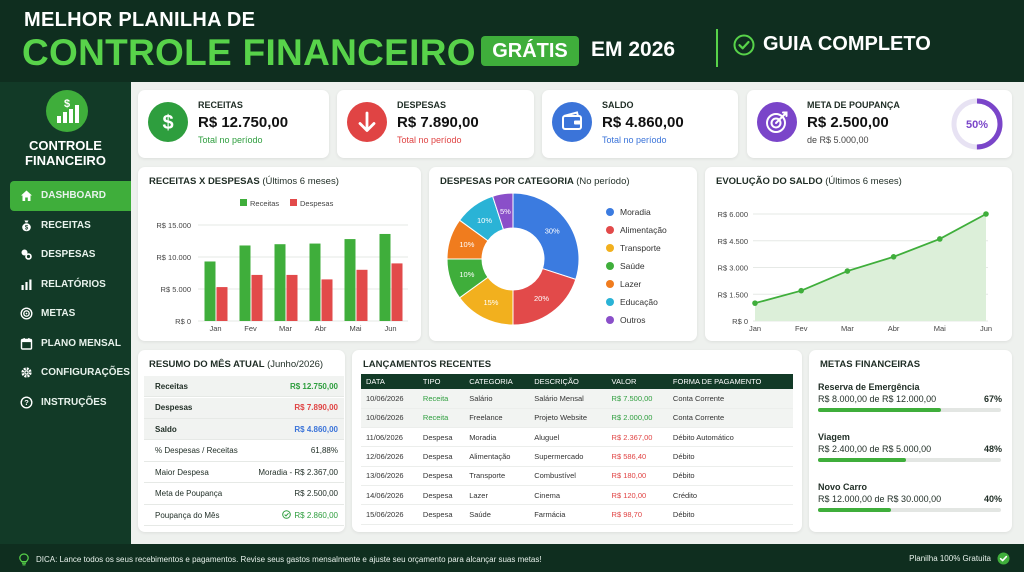 The width and height of the screenshot is (1024, 572). I want to click on goal-amount: R$ 2.400,00 de R$ 5.000,00, so click(875, 449).